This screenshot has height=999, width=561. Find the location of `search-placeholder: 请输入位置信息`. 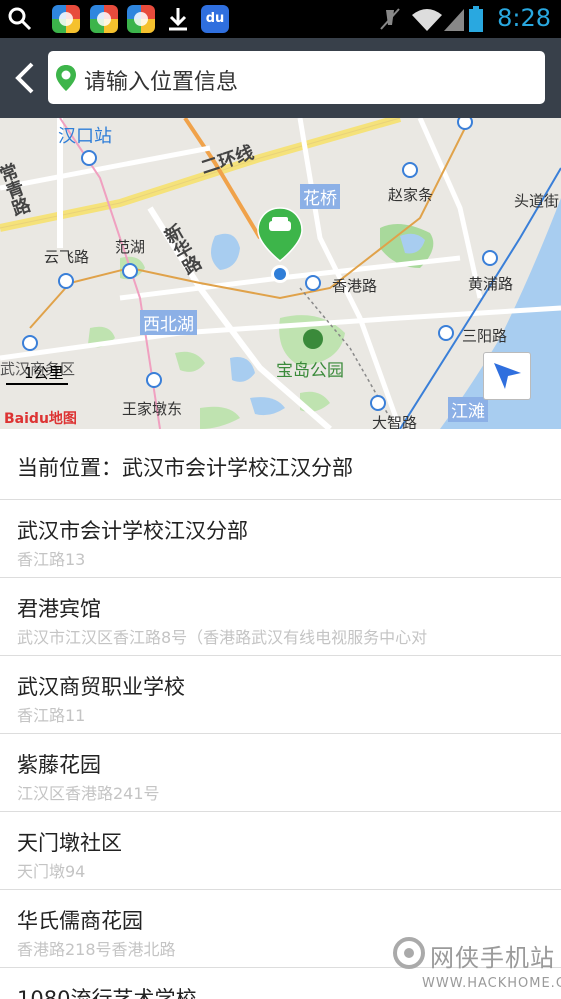

search-placeholder: 请输入位置信息 is located at coordinates (161, 82).